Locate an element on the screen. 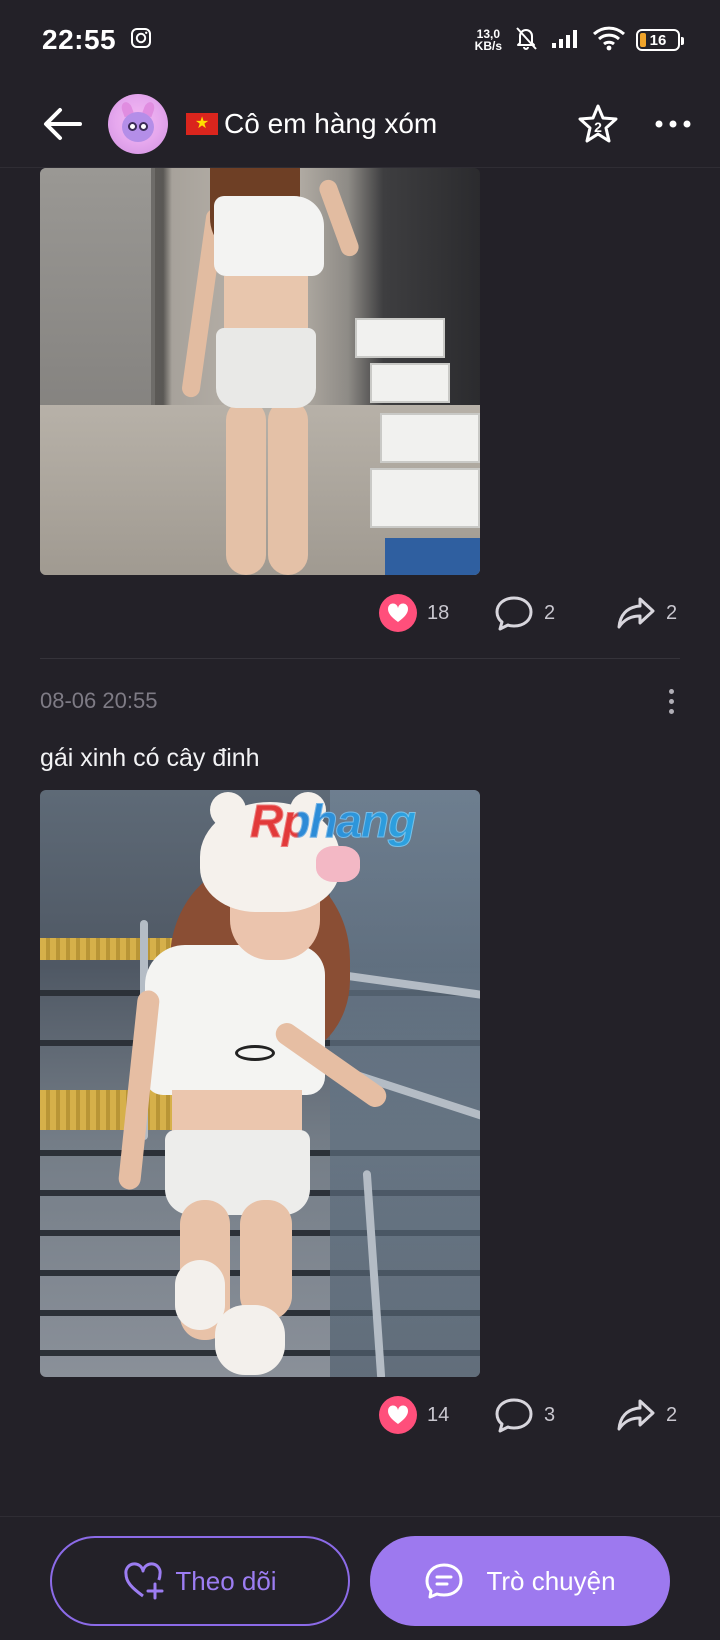 The image size is (720, 1640). bottom-bar: Theo dõi Trò chuyện is located at coordinates (360, 1578).